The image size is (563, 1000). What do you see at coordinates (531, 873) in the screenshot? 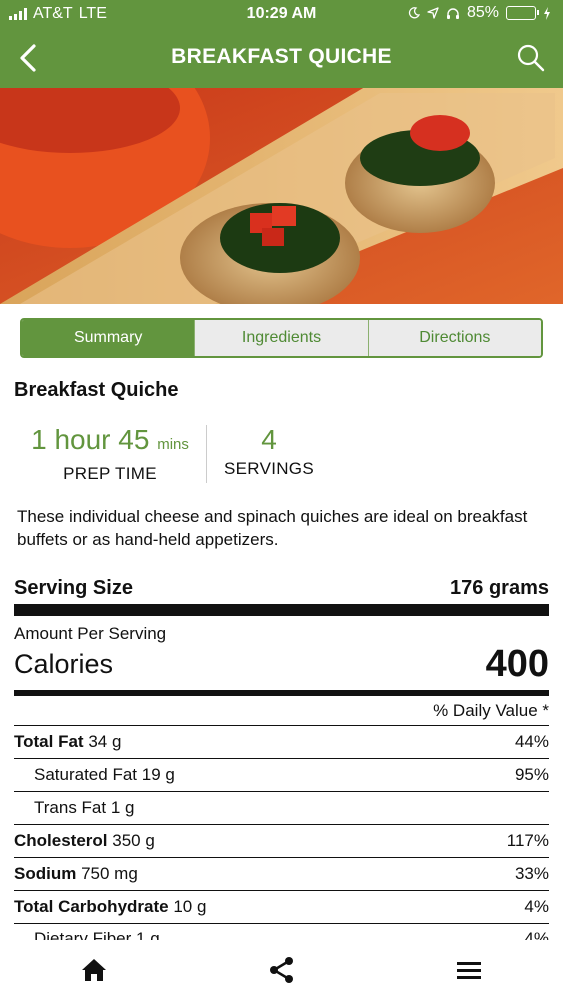
I see `nutrient-dv: 33%` at bounding box center [531, 873].